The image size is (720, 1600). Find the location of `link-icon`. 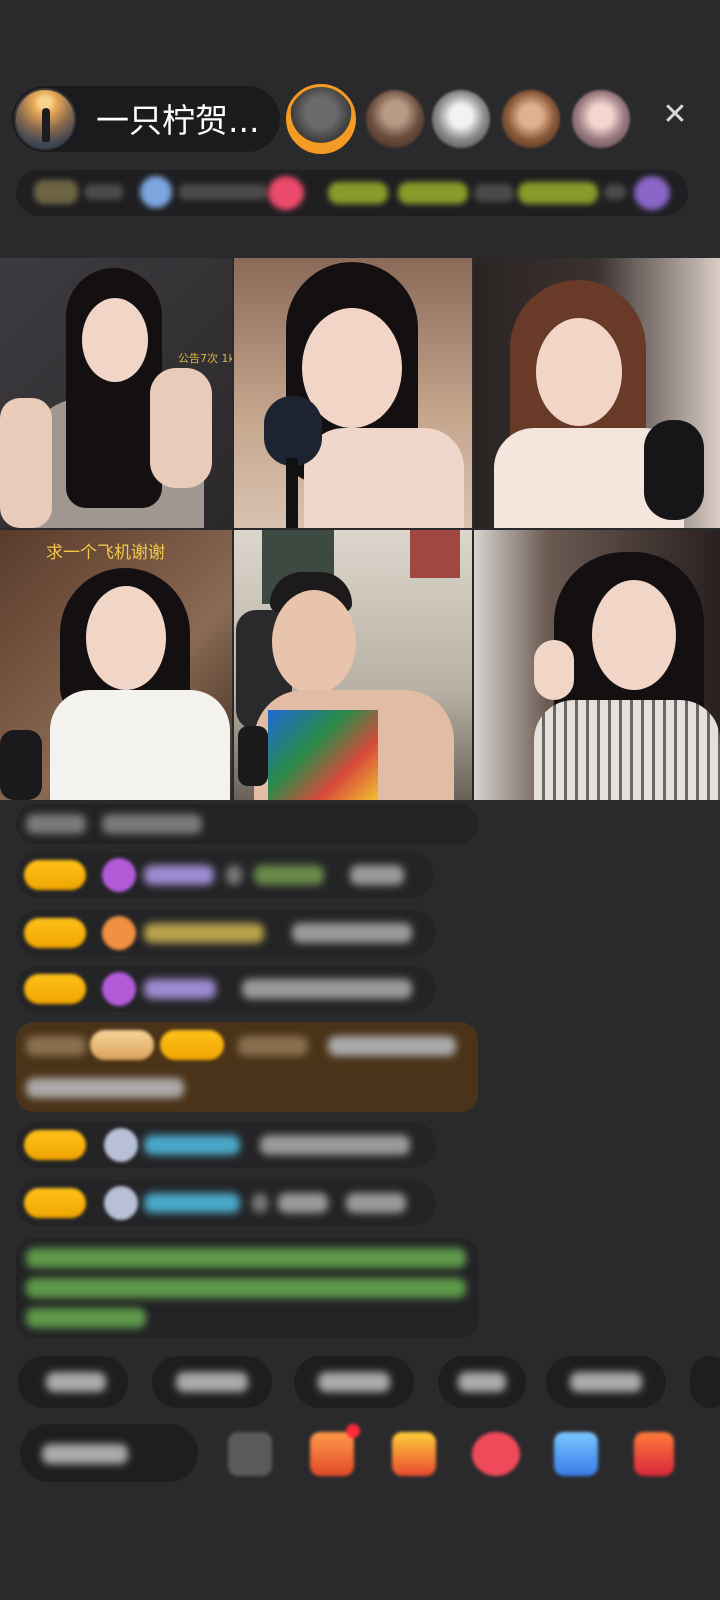

link-icon is located at coordinates (496, 1454).